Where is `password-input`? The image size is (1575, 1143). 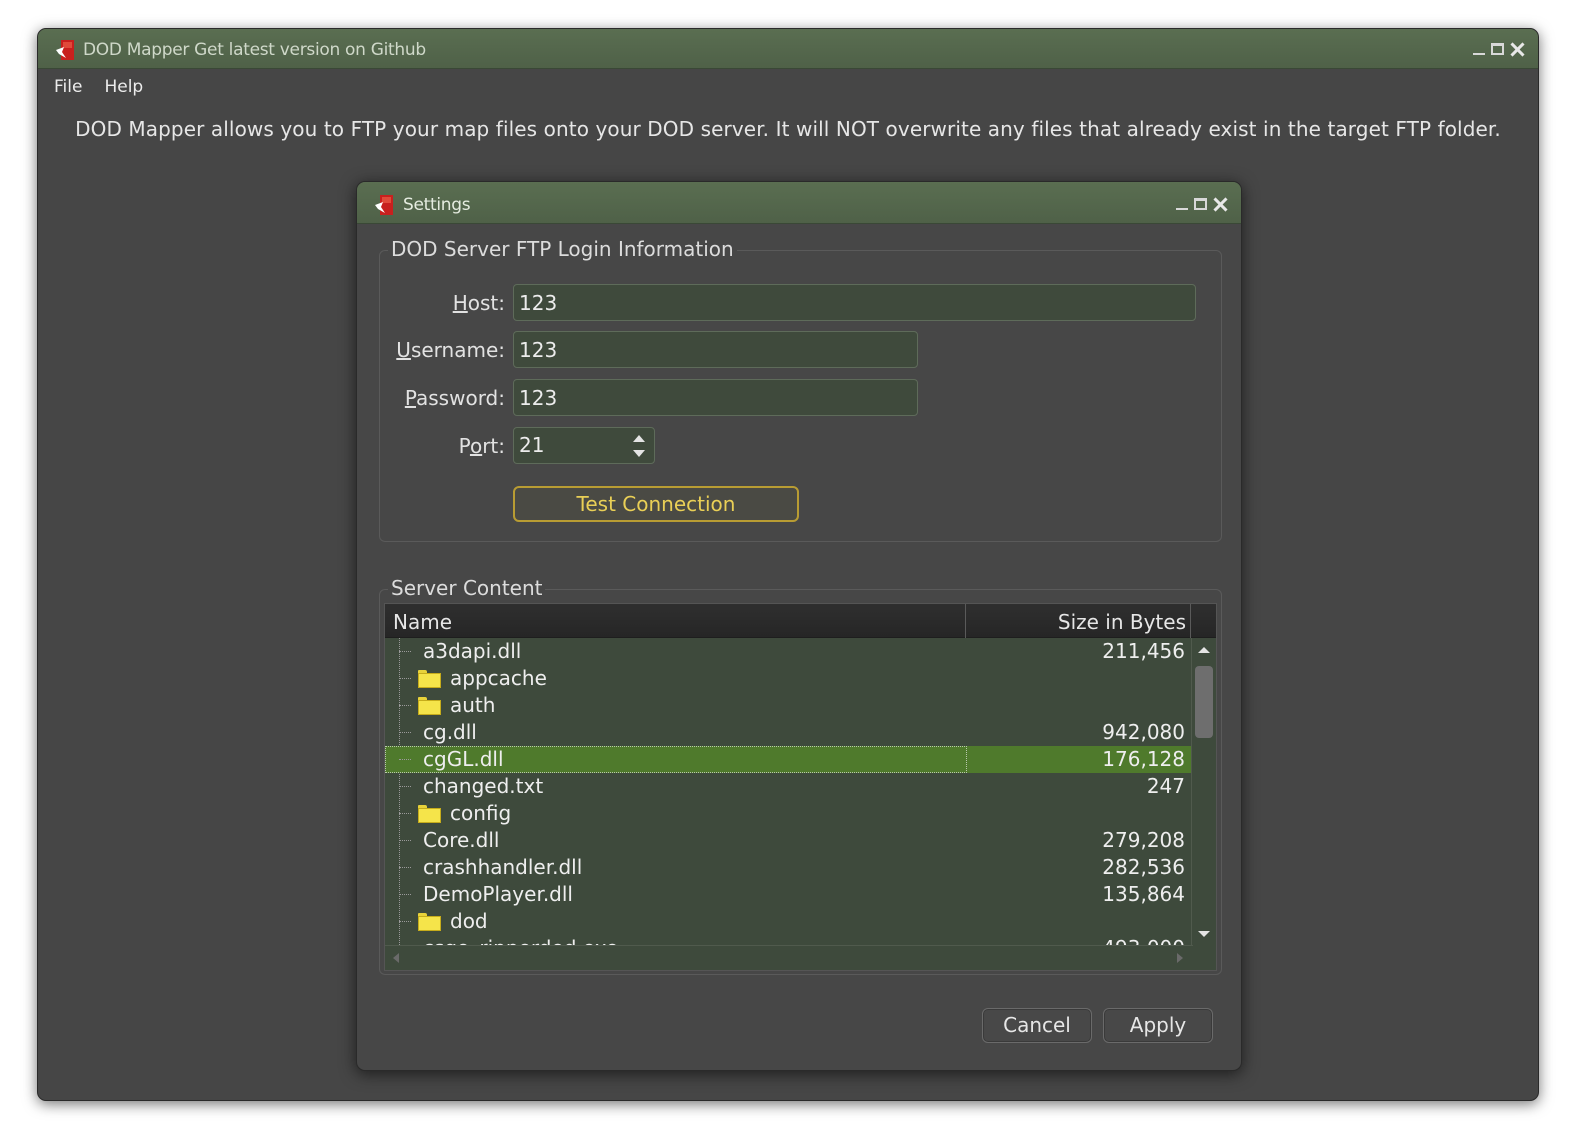
password-input is located at coordinates (715, 397).